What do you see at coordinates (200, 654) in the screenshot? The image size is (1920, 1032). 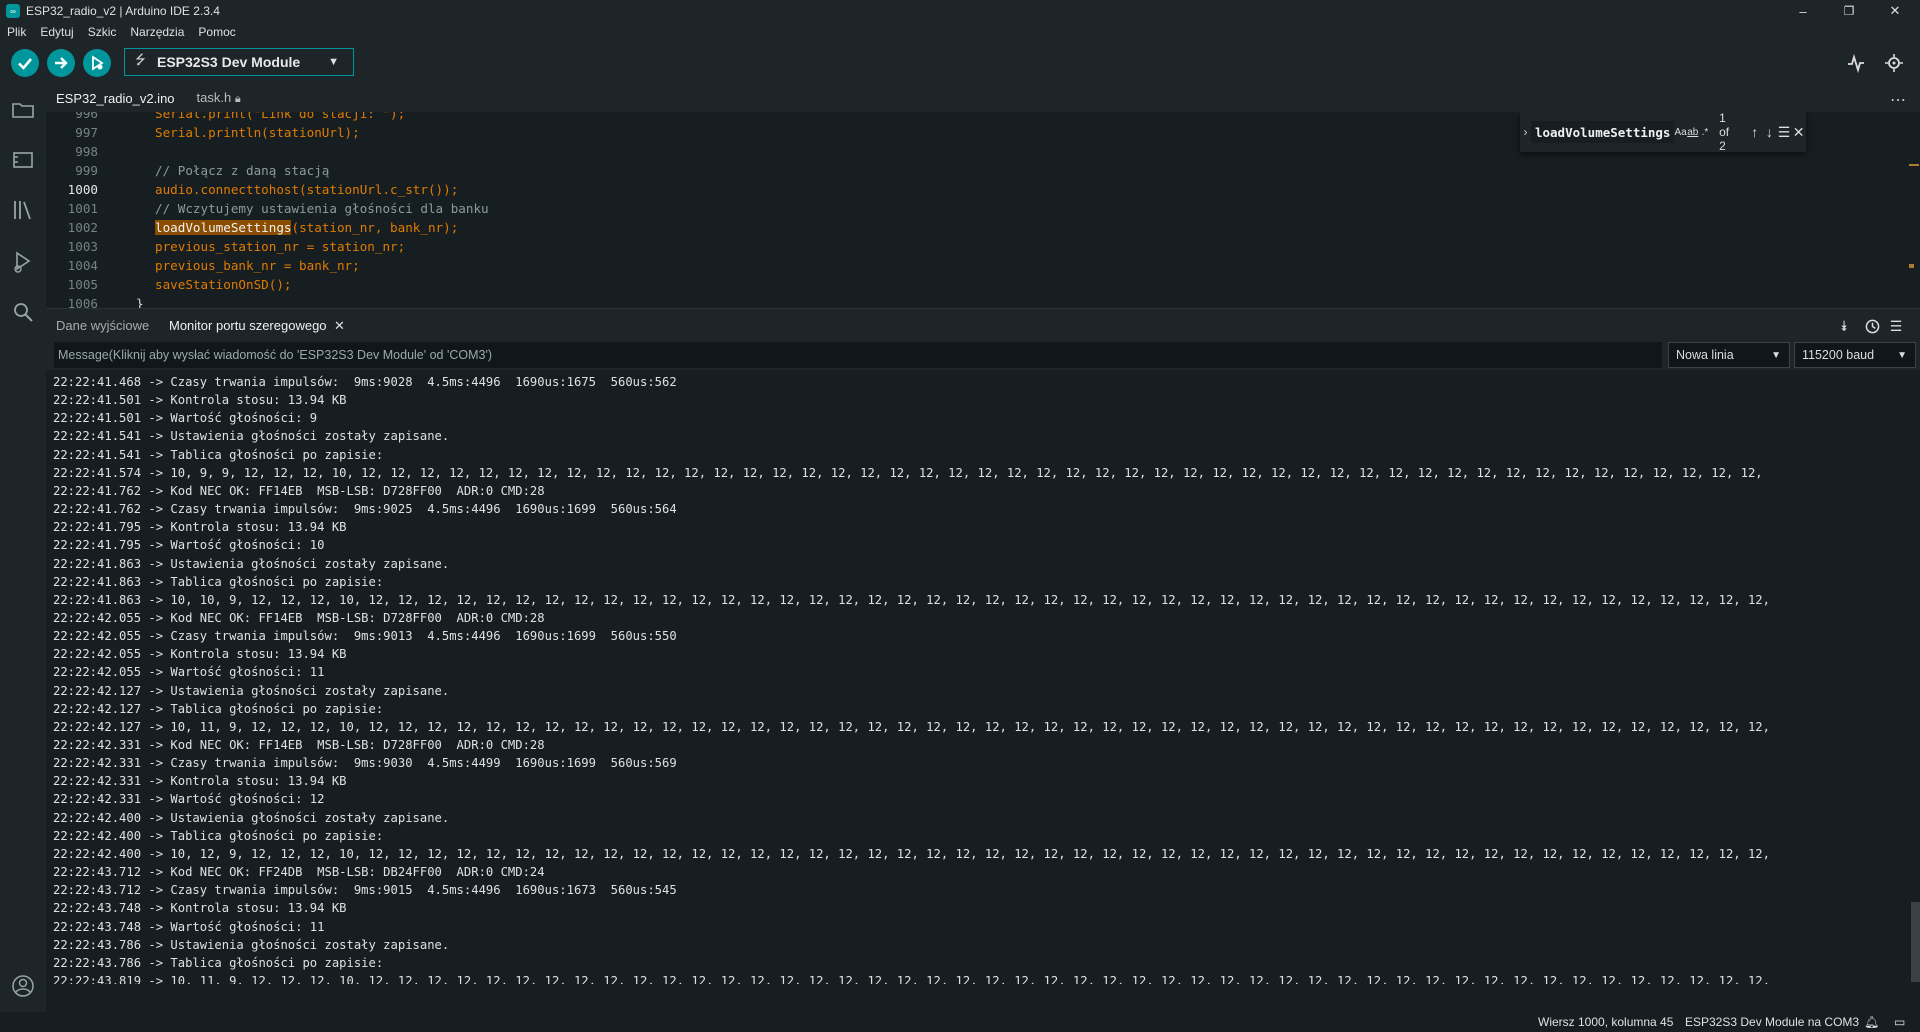 I see `serial-line: 22:22:42.055 -> Kontrola stosu: 13.94 KB` at bounding box center [200, 654].